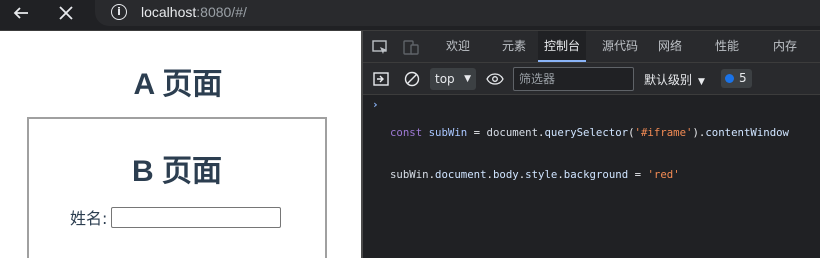 The image size is (820, 258). Describe the element at coordinates (668, 80) in the screenshot. I see `log-level-value: 默认级别` at that location.